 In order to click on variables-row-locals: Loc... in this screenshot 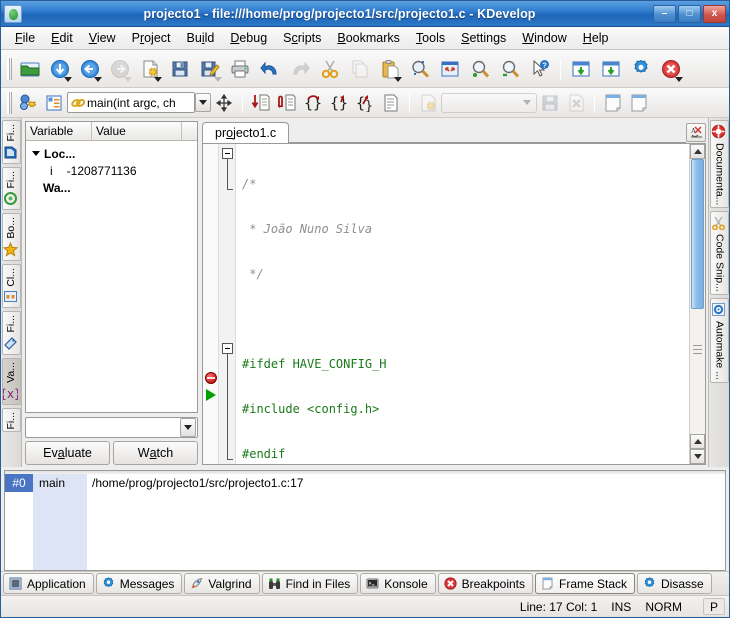, I will do `click(111, 153)`.